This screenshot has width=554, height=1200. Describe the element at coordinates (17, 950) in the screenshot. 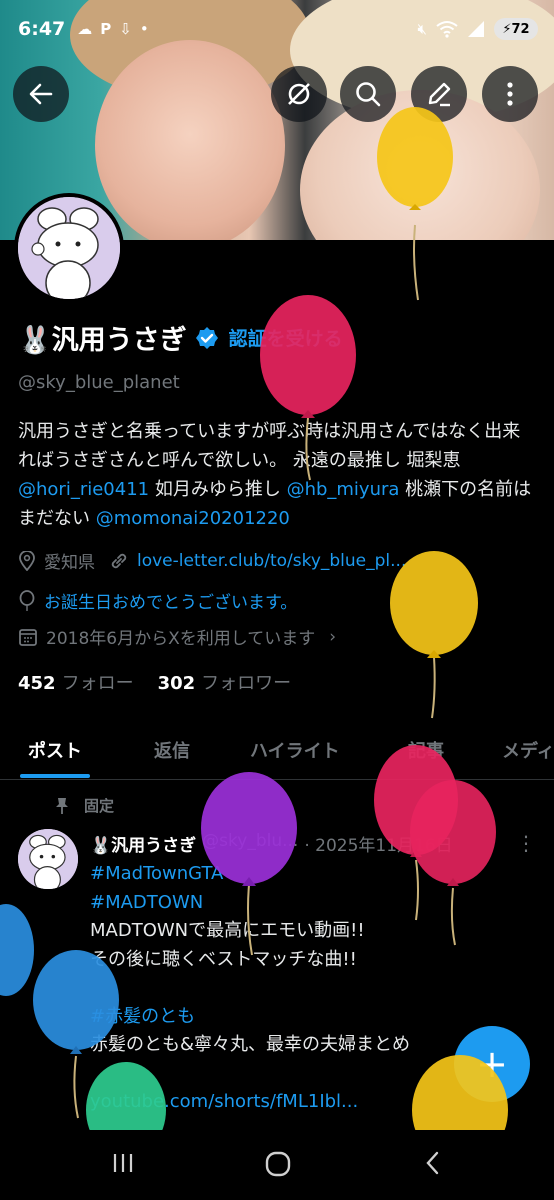

I see `balloon-blue-edge` at that location.